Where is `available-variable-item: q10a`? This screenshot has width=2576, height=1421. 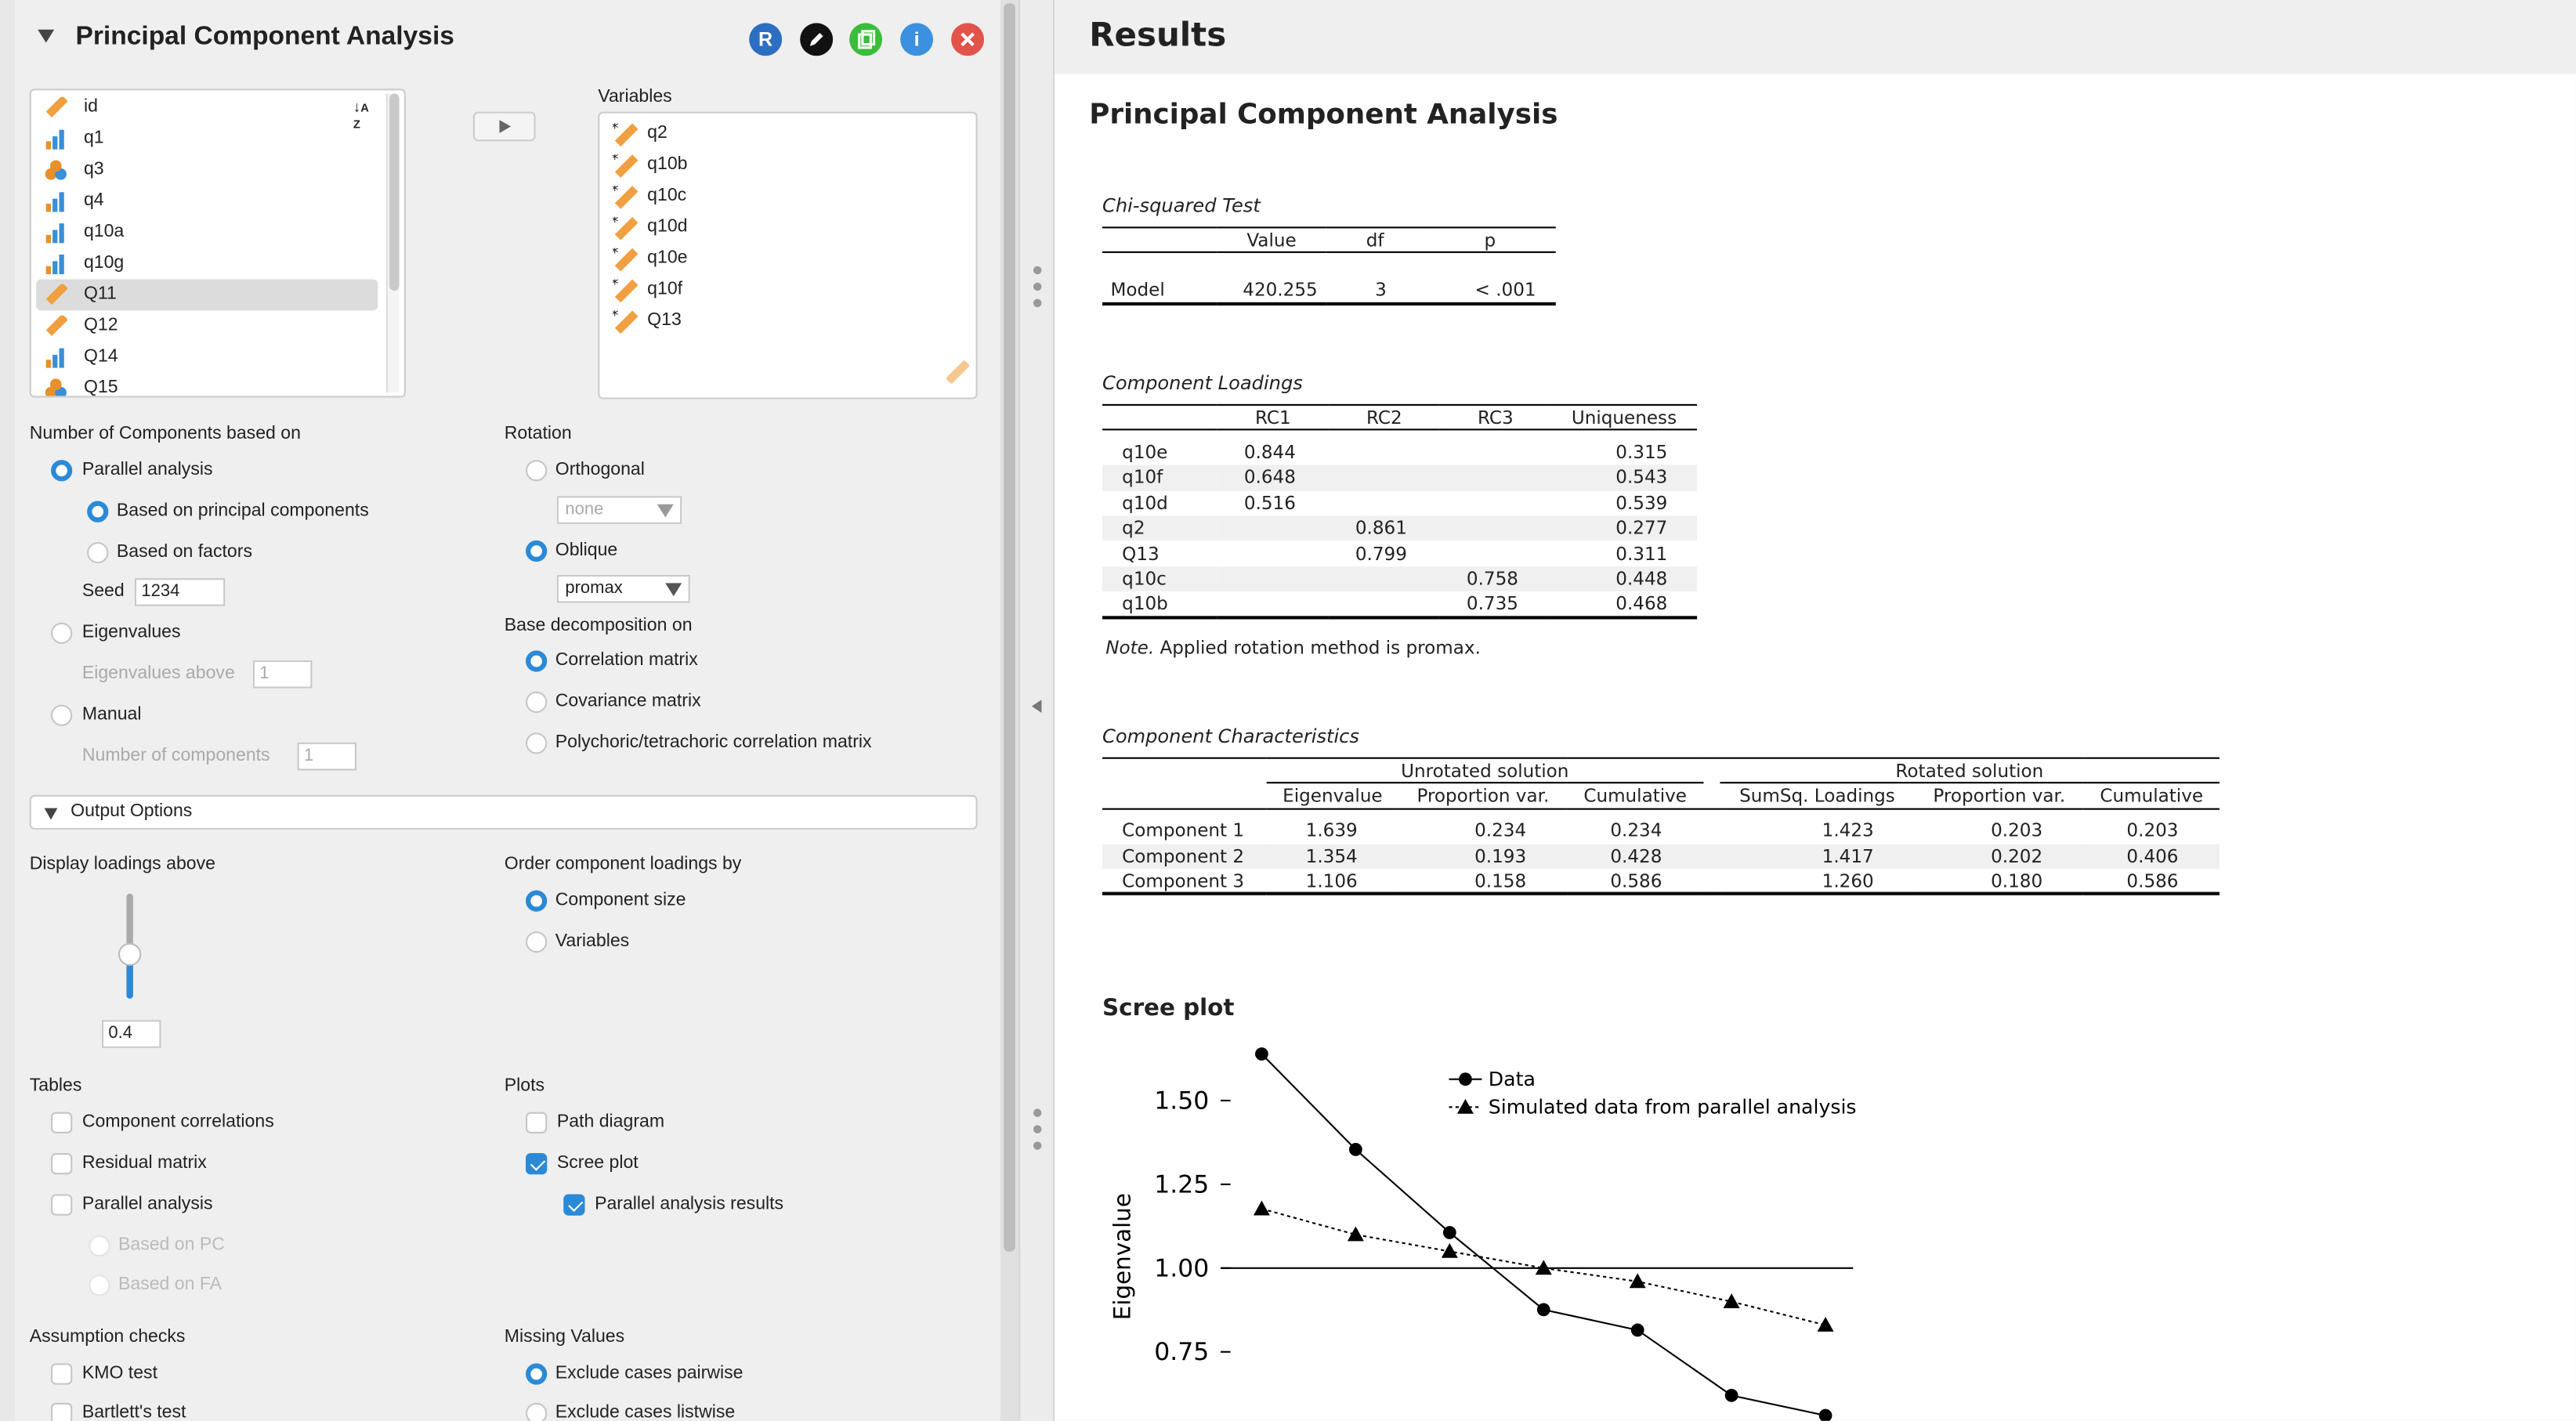 available-variable-item: q10a is located at coordinates (207, 233).